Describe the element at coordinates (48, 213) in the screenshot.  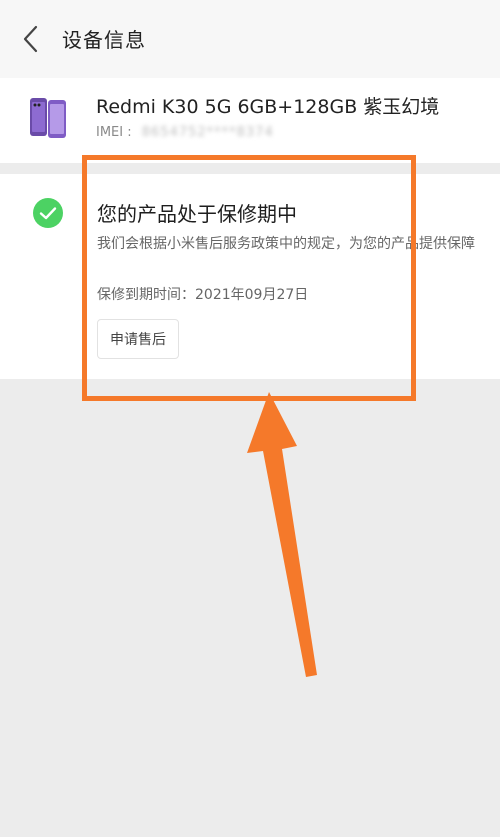
I see `check-circle-icon` at that location.